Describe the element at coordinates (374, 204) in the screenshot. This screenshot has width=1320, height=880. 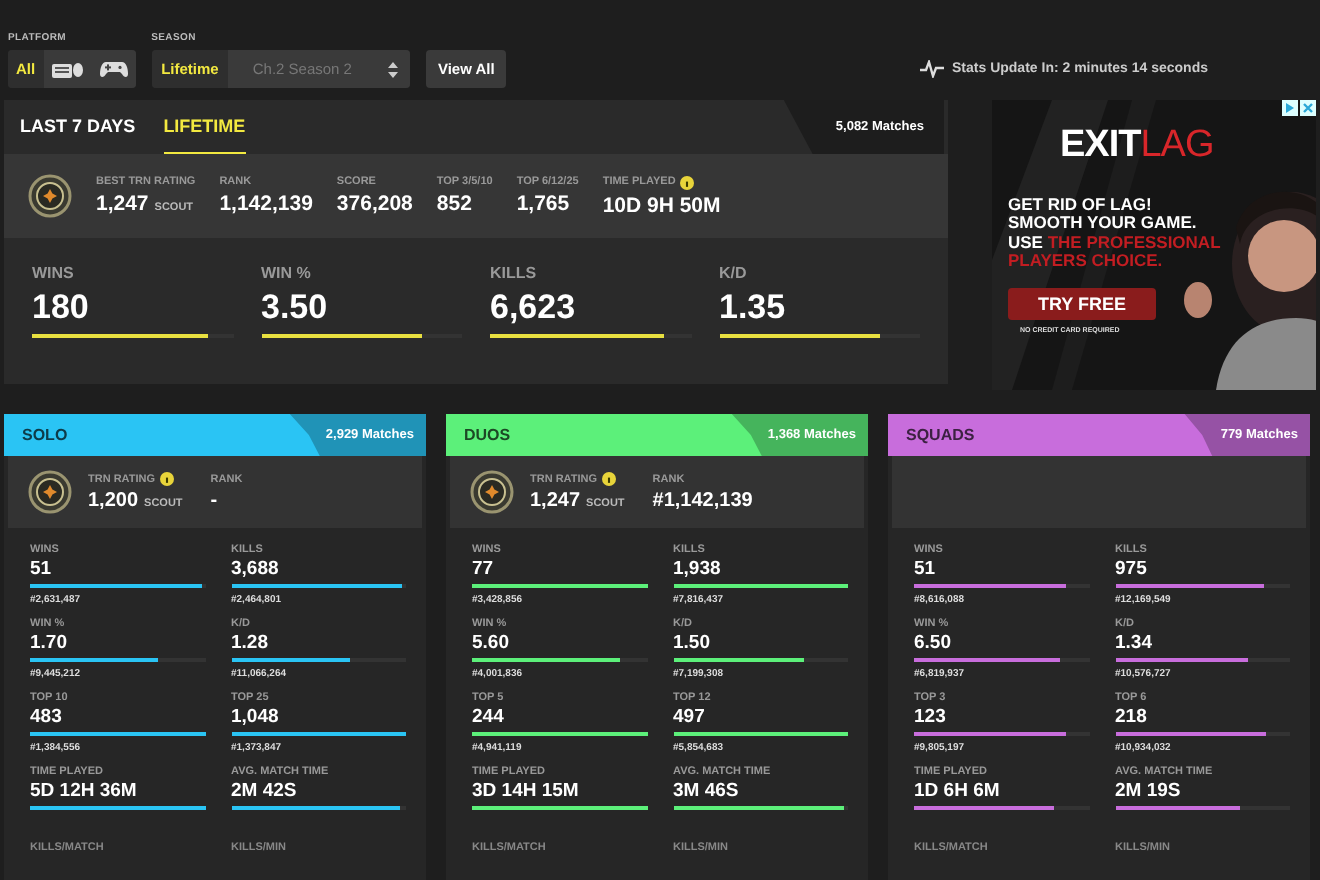
I see `stat-value: 376,208` at that location.